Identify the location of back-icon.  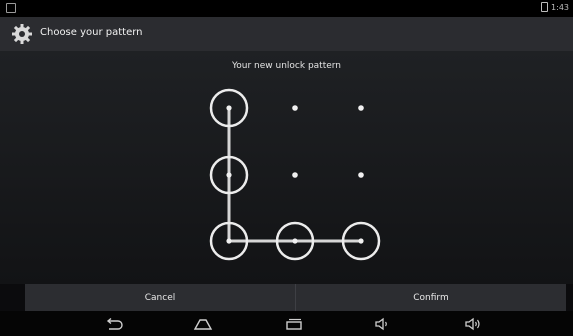
(114, 324).